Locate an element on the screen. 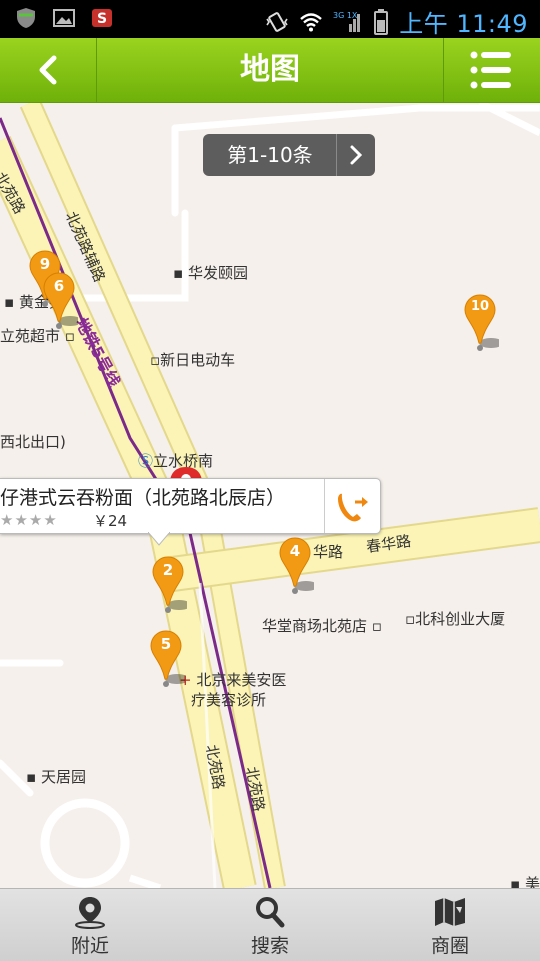  pin-number: 4 is located at coordinates (295, 551).